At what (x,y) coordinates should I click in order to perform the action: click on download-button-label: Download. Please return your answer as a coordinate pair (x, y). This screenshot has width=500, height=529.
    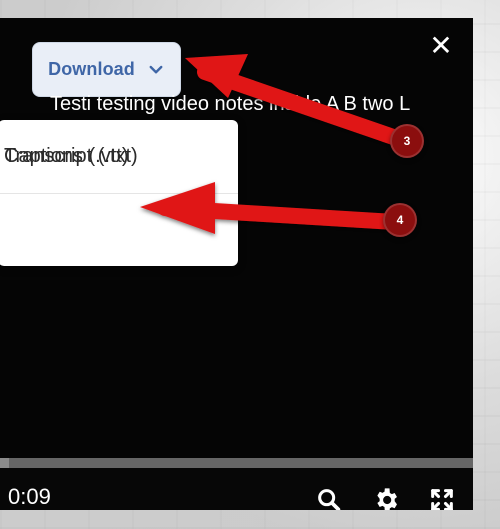
    Looking at the image, I should click on (91, 69).